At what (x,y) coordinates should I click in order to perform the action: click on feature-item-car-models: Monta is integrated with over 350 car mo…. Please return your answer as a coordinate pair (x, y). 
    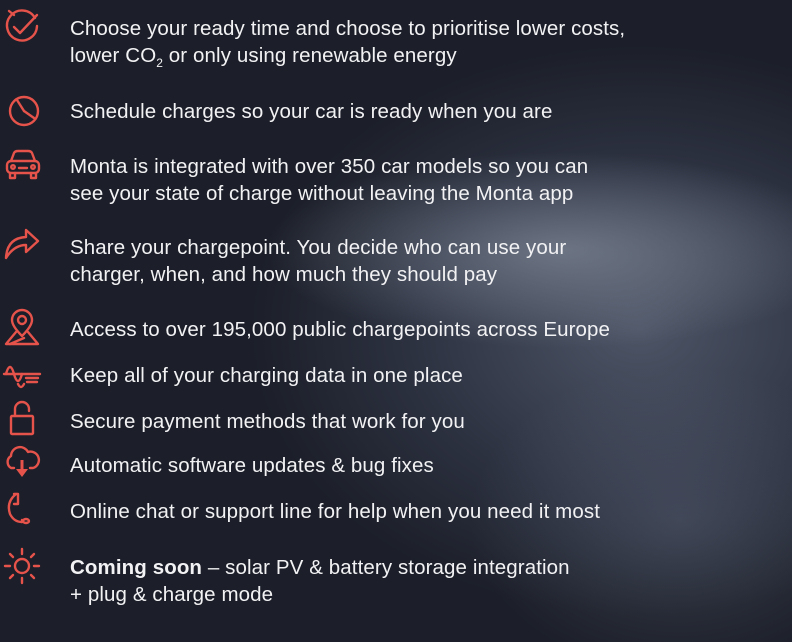
    Looking at the image, I should click on (396, 178).